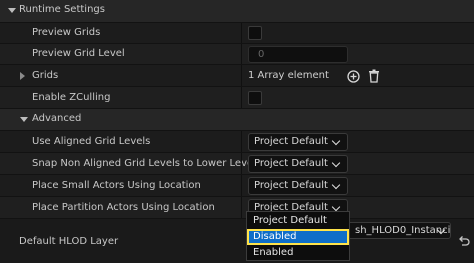  Describe the element at coordinates (353, 76) in the screenshot. I see `add-element-icon` at that location.